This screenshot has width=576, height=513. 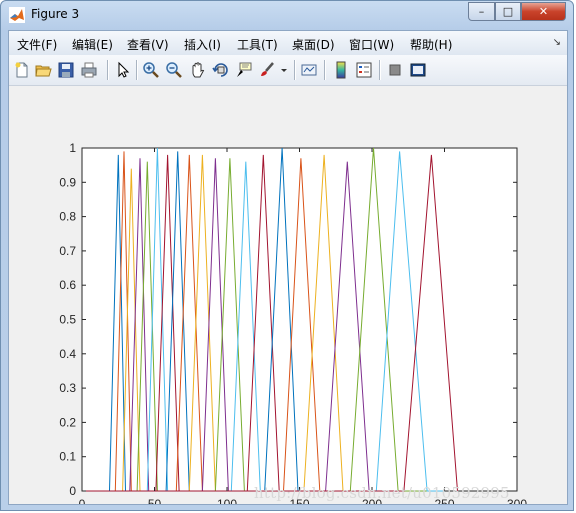 I want to click on insert-colorbar-icon, so click(x=341, y=70).